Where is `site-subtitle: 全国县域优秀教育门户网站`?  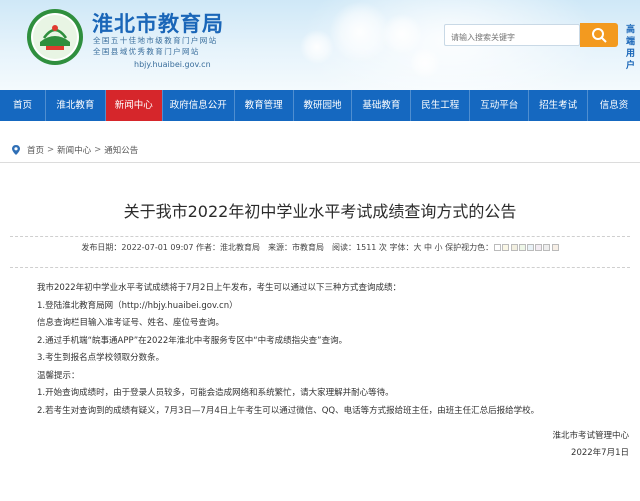 site-subtitle: 全国县域优秀教育门户网站 is located at coordinates (146, 51).